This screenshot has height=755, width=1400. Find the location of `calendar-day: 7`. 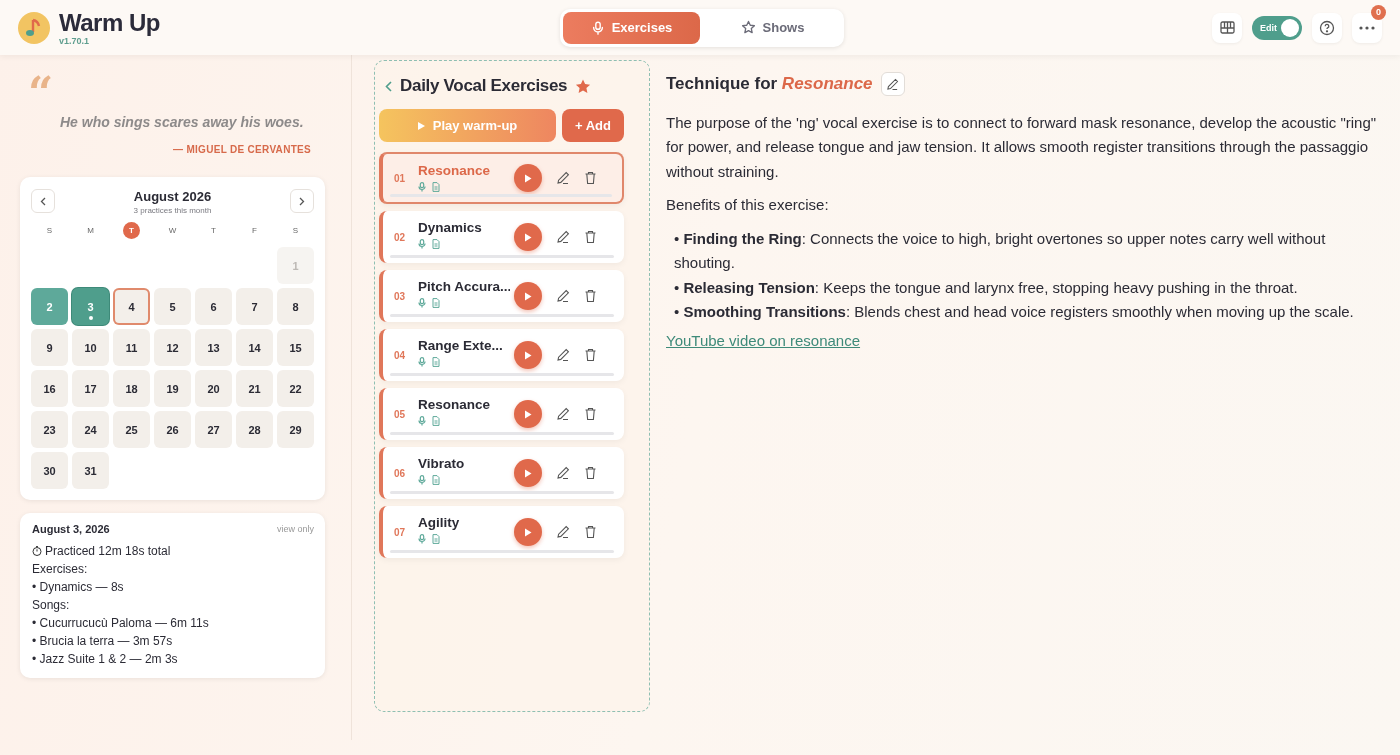

calendar-day: 7 is located at coordinates (254, 306).